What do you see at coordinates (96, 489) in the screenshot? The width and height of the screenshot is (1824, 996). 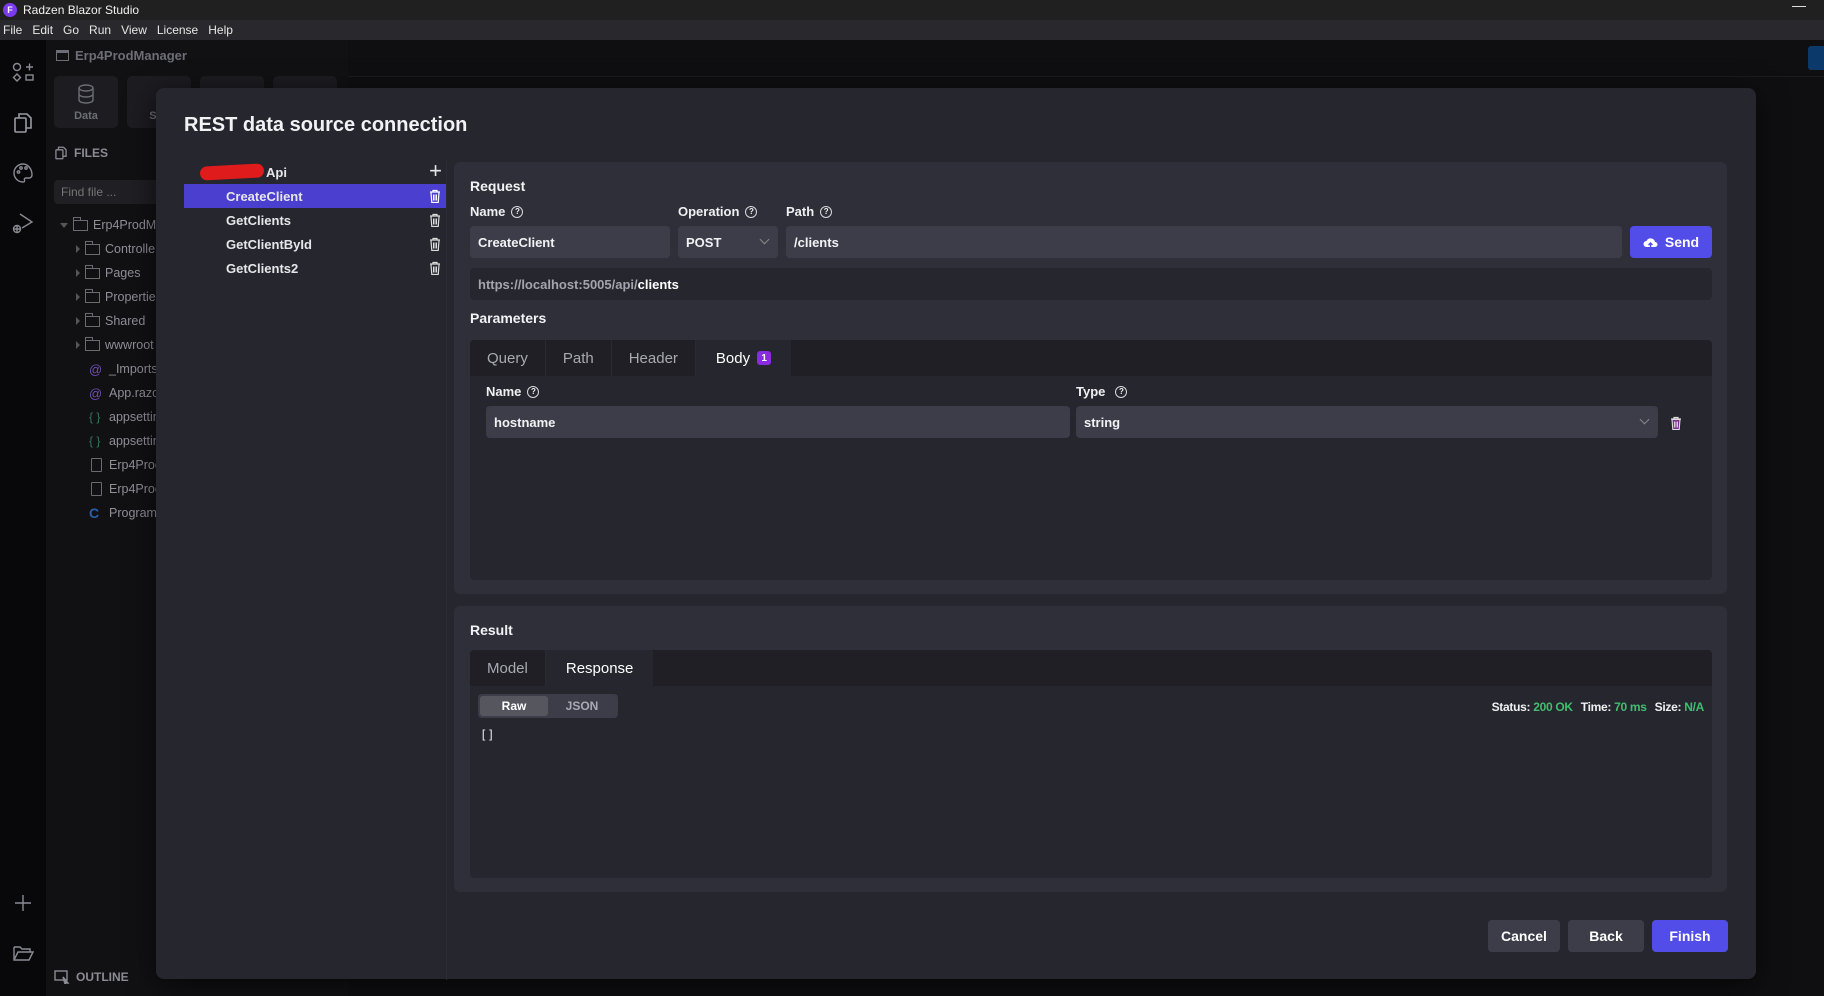 I see `file-icon` at bounding box center [96, 489].